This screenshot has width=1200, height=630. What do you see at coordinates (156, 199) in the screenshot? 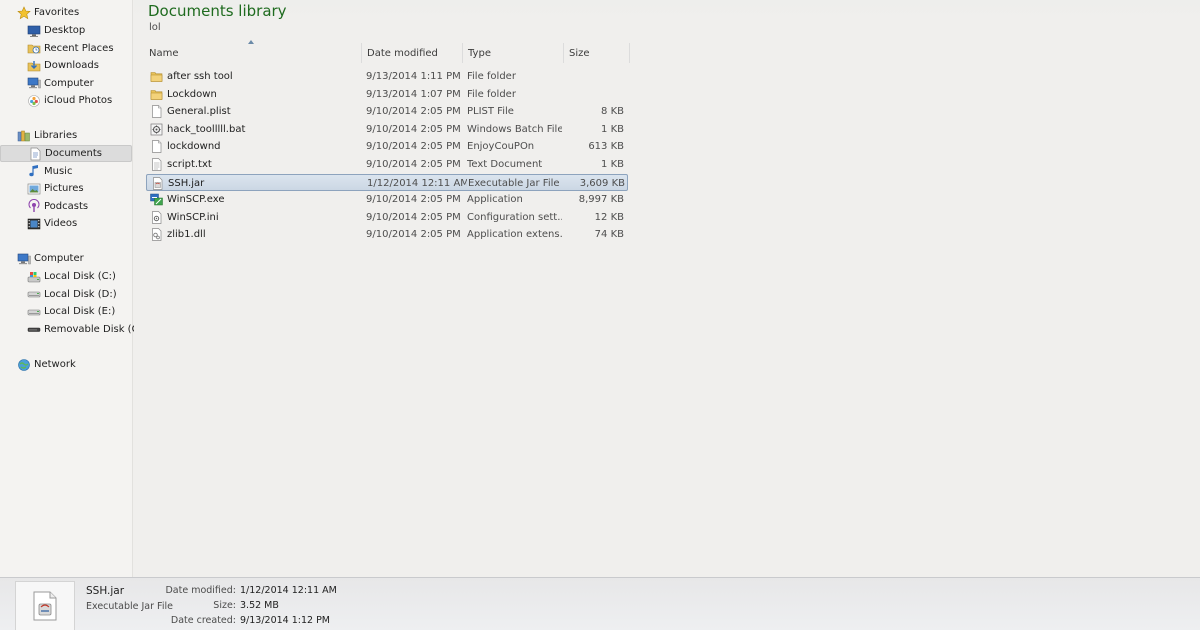
I see `winscp-app-icon` at bounding box center [156, 199].